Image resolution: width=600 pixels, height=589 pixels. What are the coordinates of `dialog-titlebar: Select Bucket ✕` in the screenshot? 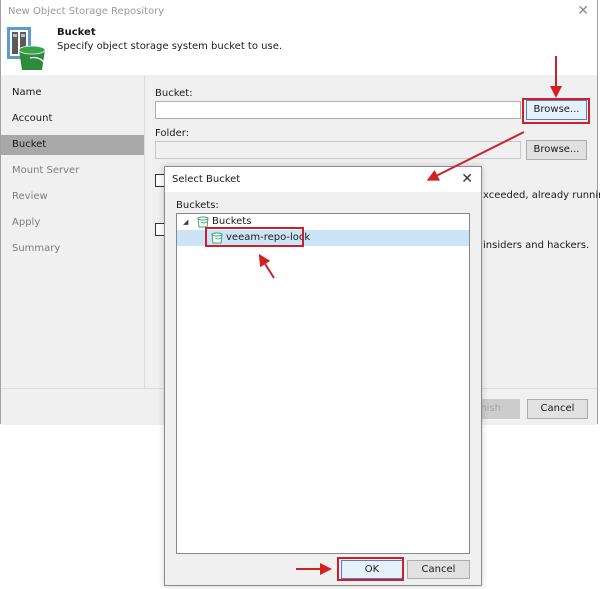 It's located at (323, 179).